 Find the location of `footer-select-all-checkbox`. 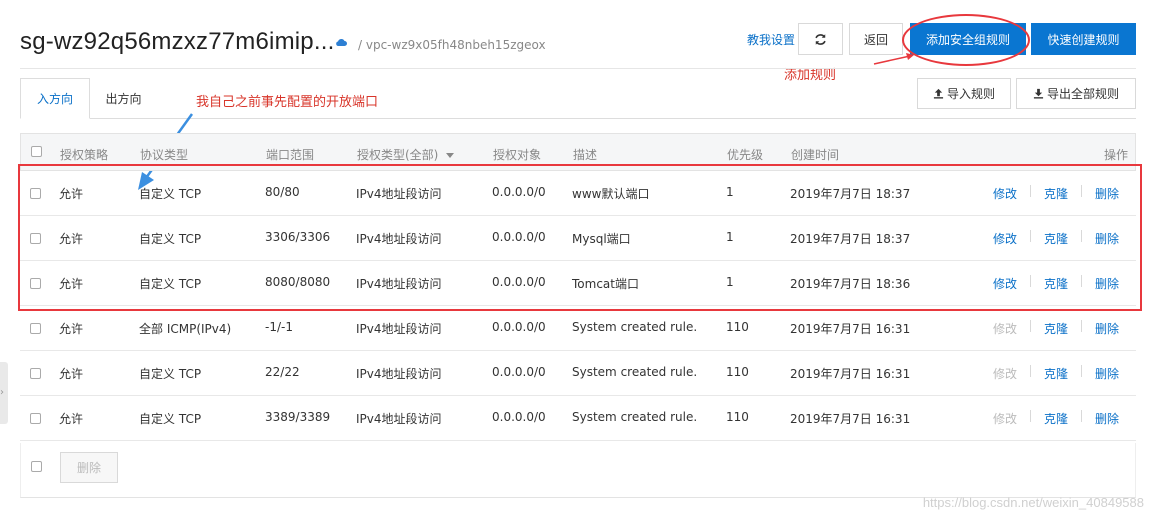

footer-select-all-checkbox is located at coordinates (36, 466).